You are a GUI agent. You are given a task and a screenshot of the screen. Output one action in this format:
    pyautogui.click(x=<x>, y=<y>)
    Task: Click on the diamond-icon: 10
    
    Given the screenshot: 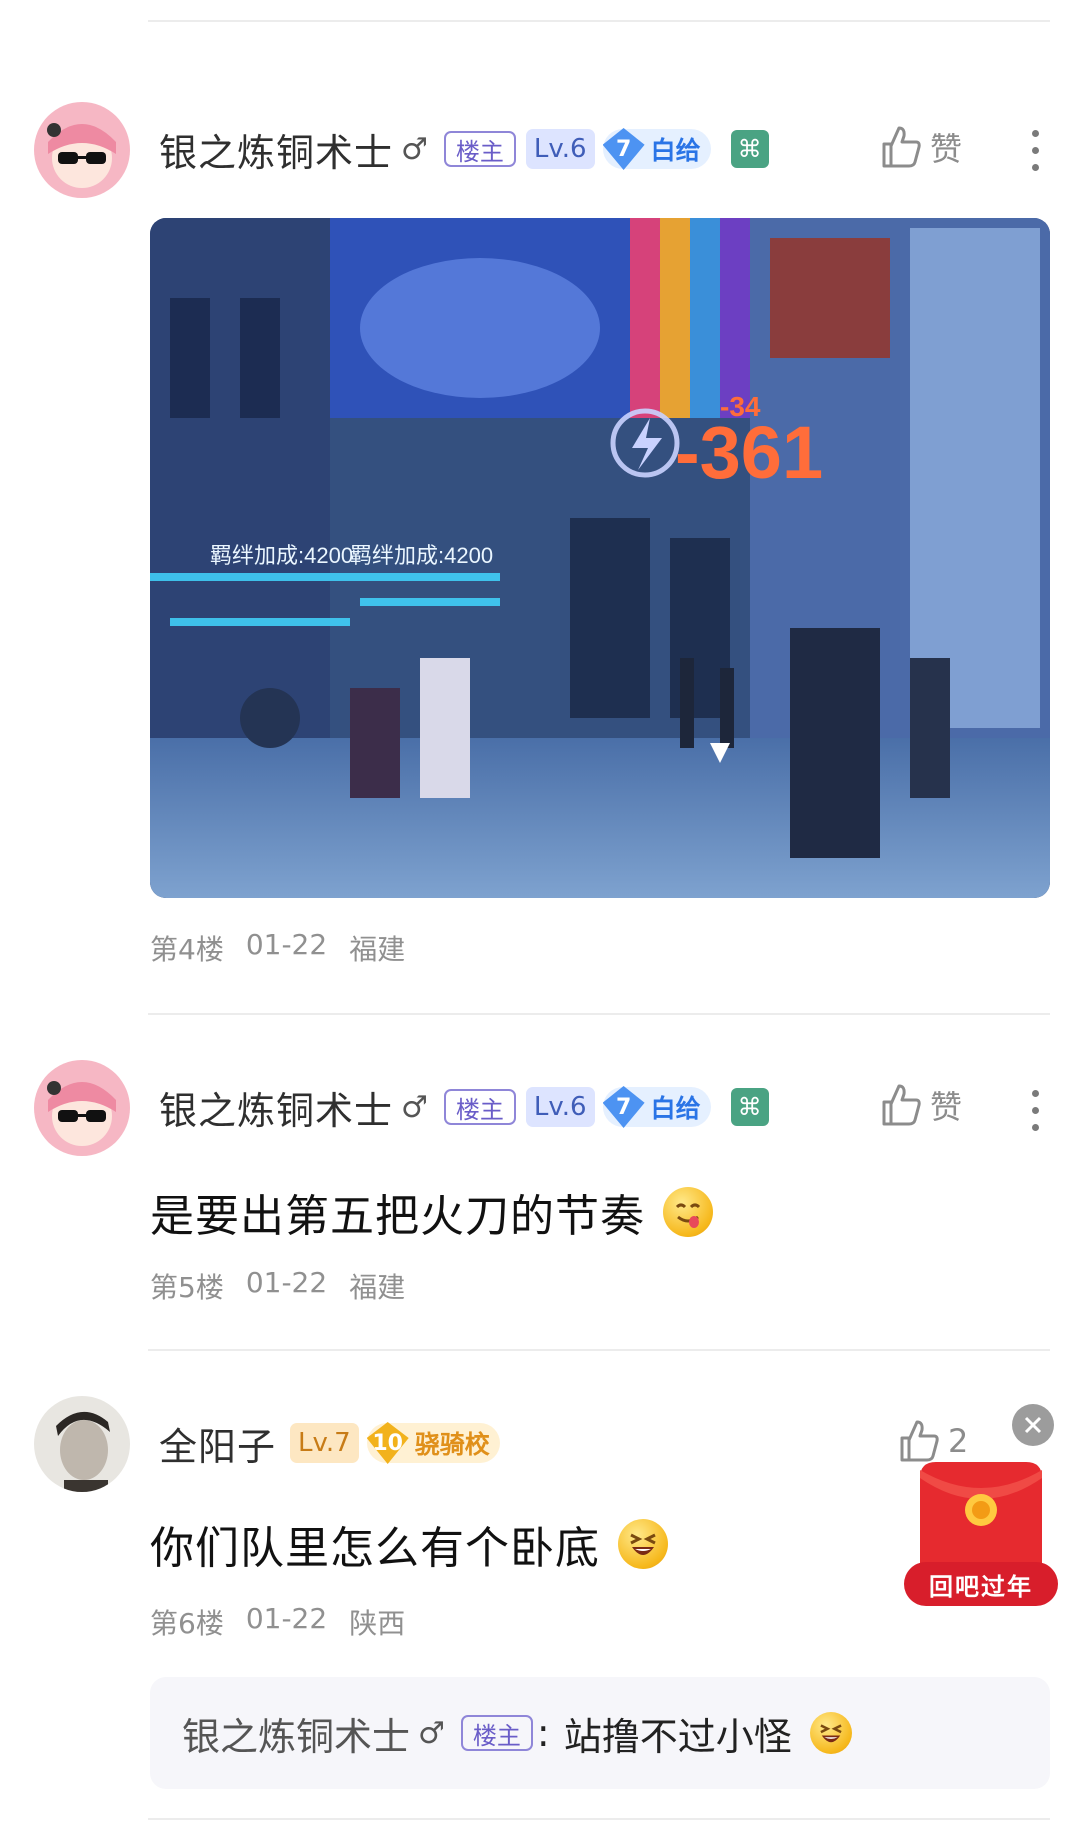 What is the action you would take?
    pyautogui.click(x=387, y=1443)
    